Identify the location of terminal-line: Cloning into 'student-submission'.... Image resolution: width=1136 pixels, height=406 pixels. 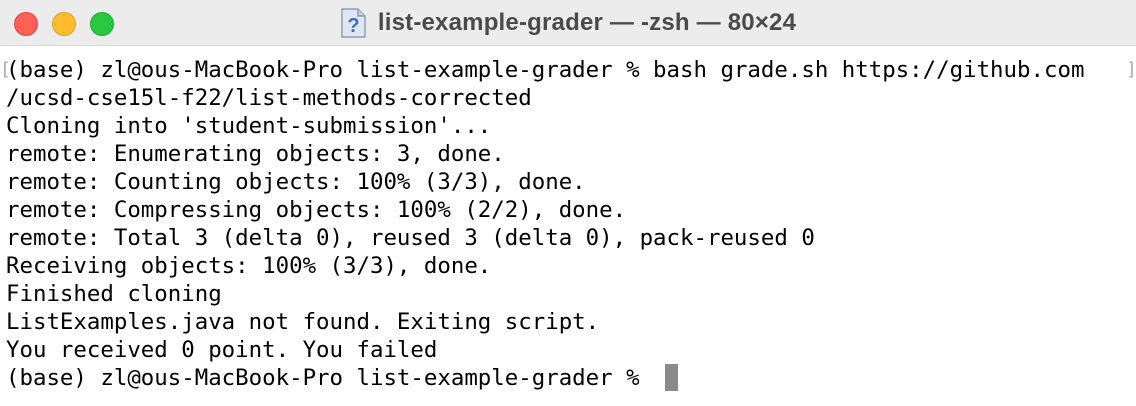
(249, 126).